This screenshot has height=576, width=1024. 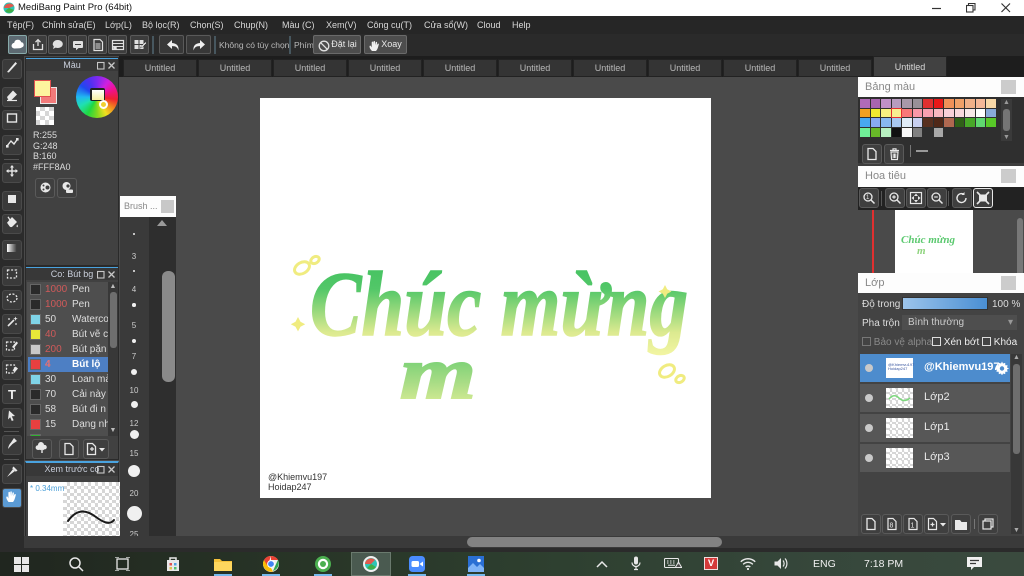 What do you see at coordinates (499, 304) in the screenshot?
I see `svg-text: Chúc mừng` at bounding box center [499, 304].